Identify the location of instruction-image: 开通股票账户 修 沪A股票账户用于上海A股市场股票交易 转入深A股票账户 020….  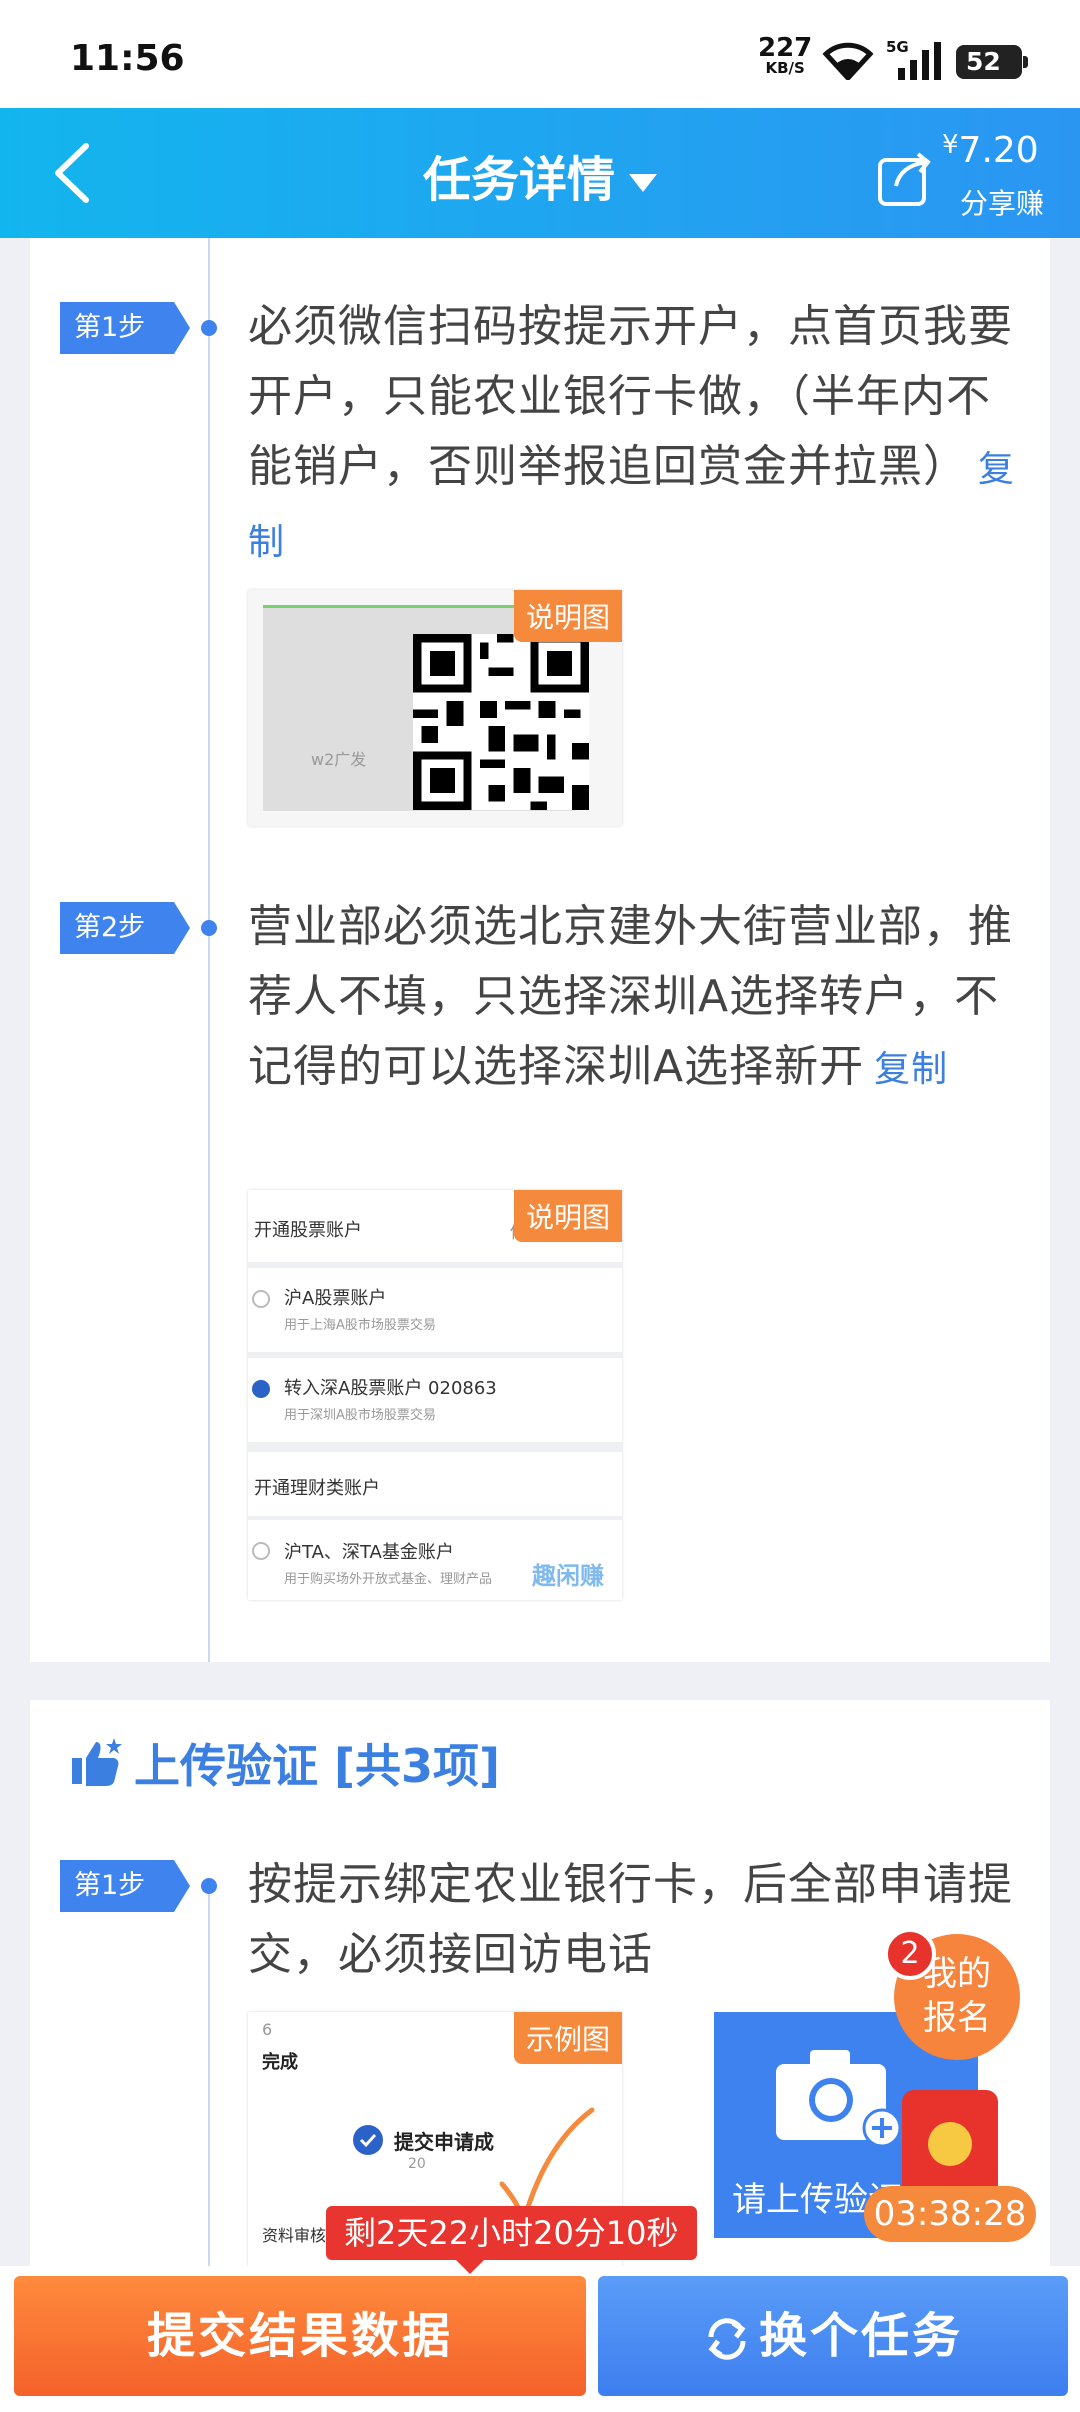
(435, 1395).